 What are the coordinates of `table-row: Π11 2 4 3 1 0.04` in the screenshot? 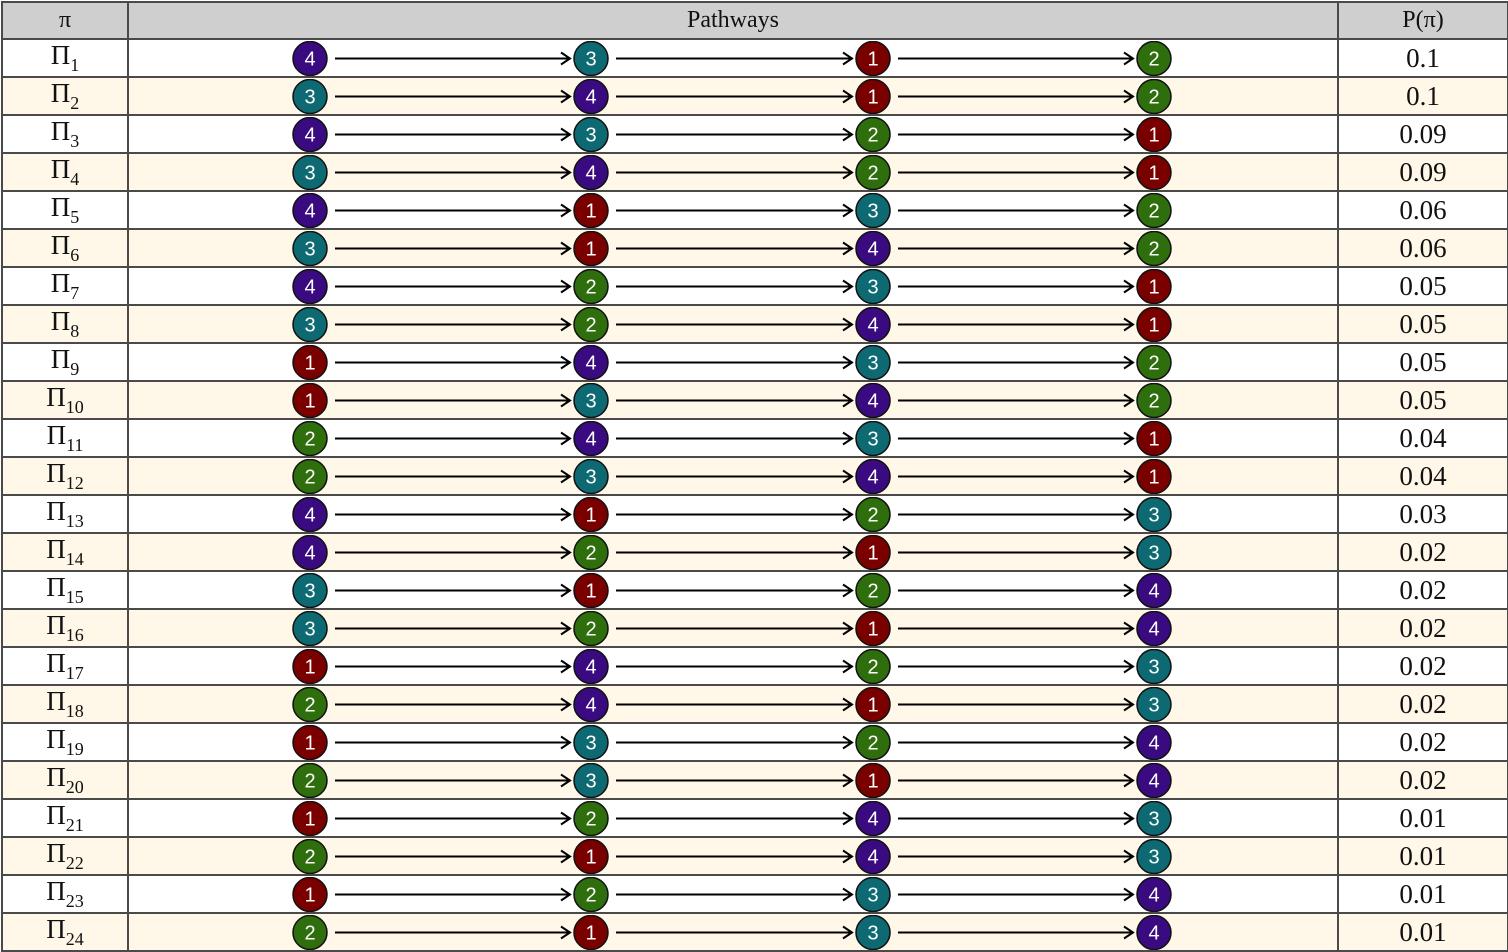 It's located at (754, 438).